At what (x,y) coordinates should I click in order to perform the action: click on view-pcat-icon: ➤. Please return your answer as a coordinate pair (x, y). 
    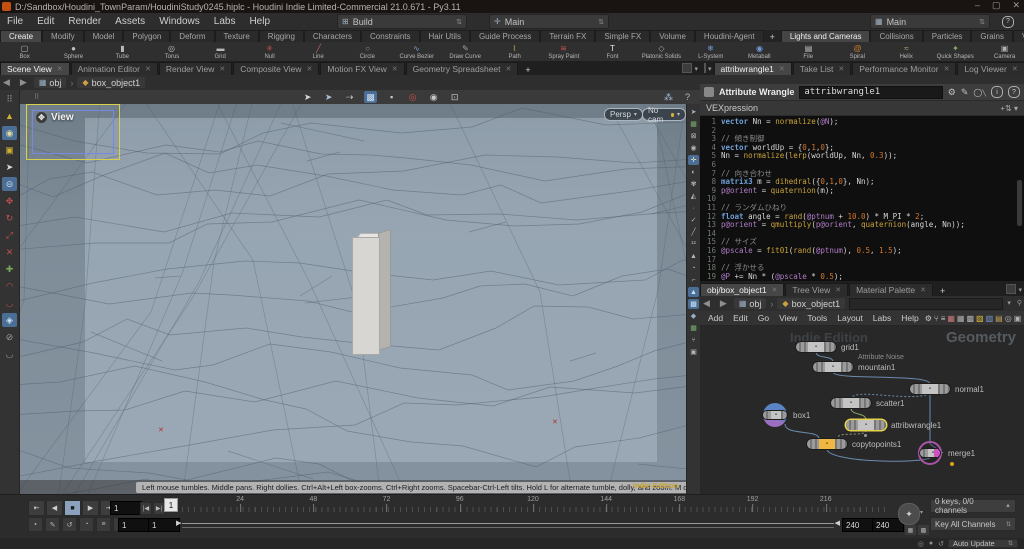
    Looking at the image, I should click on (693, 112).